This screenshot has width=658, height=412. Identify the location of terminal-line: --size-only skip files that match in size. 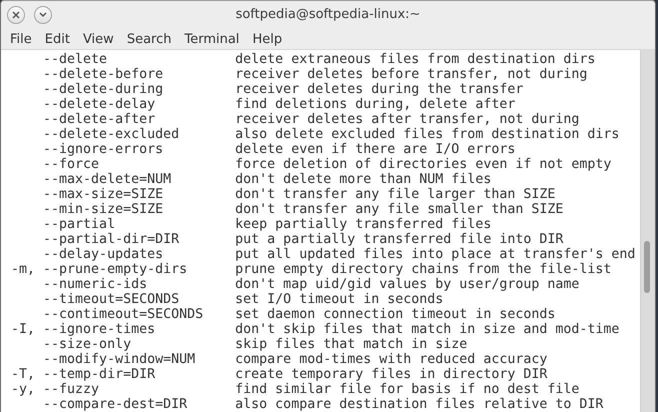
(255, 344).